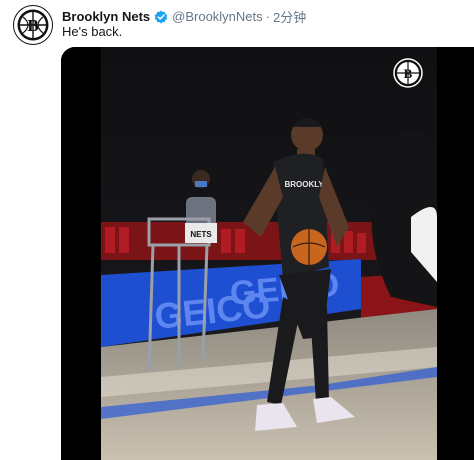 The width and height of the screenshot is (474, 460). I want to click on avatar: B, so click(33, 25).